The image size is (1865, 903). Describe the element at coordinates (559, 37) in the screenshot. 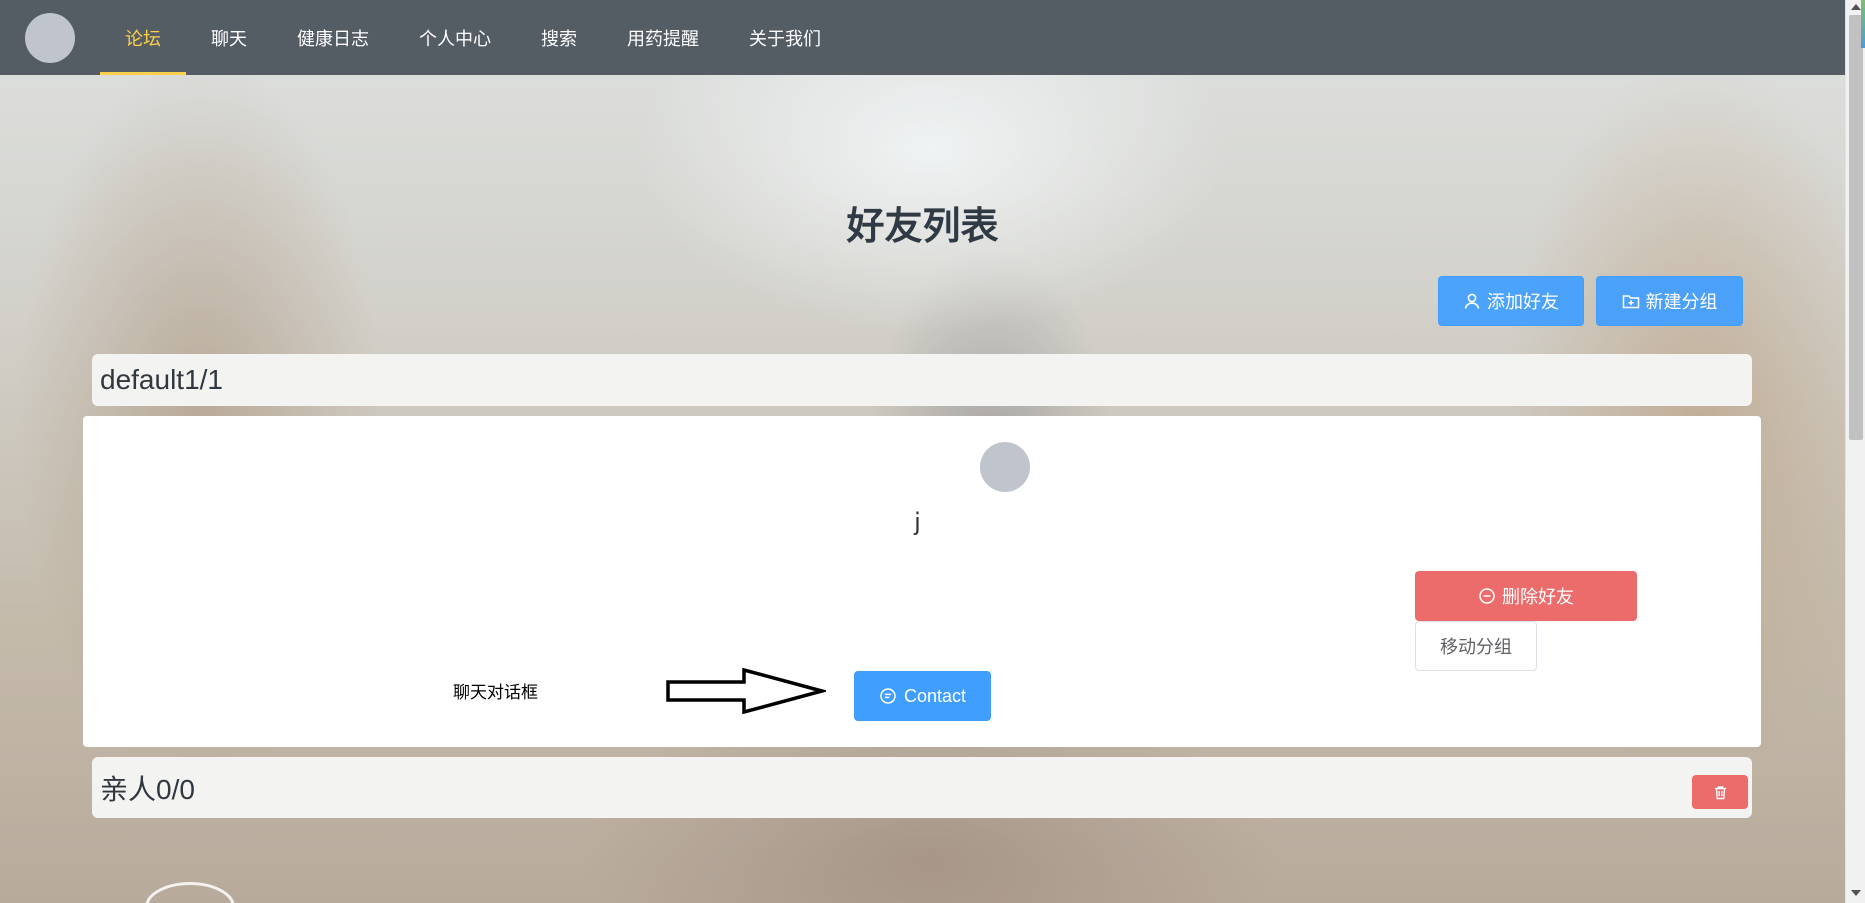

I see `nav-item-search: 搜索` at that location.